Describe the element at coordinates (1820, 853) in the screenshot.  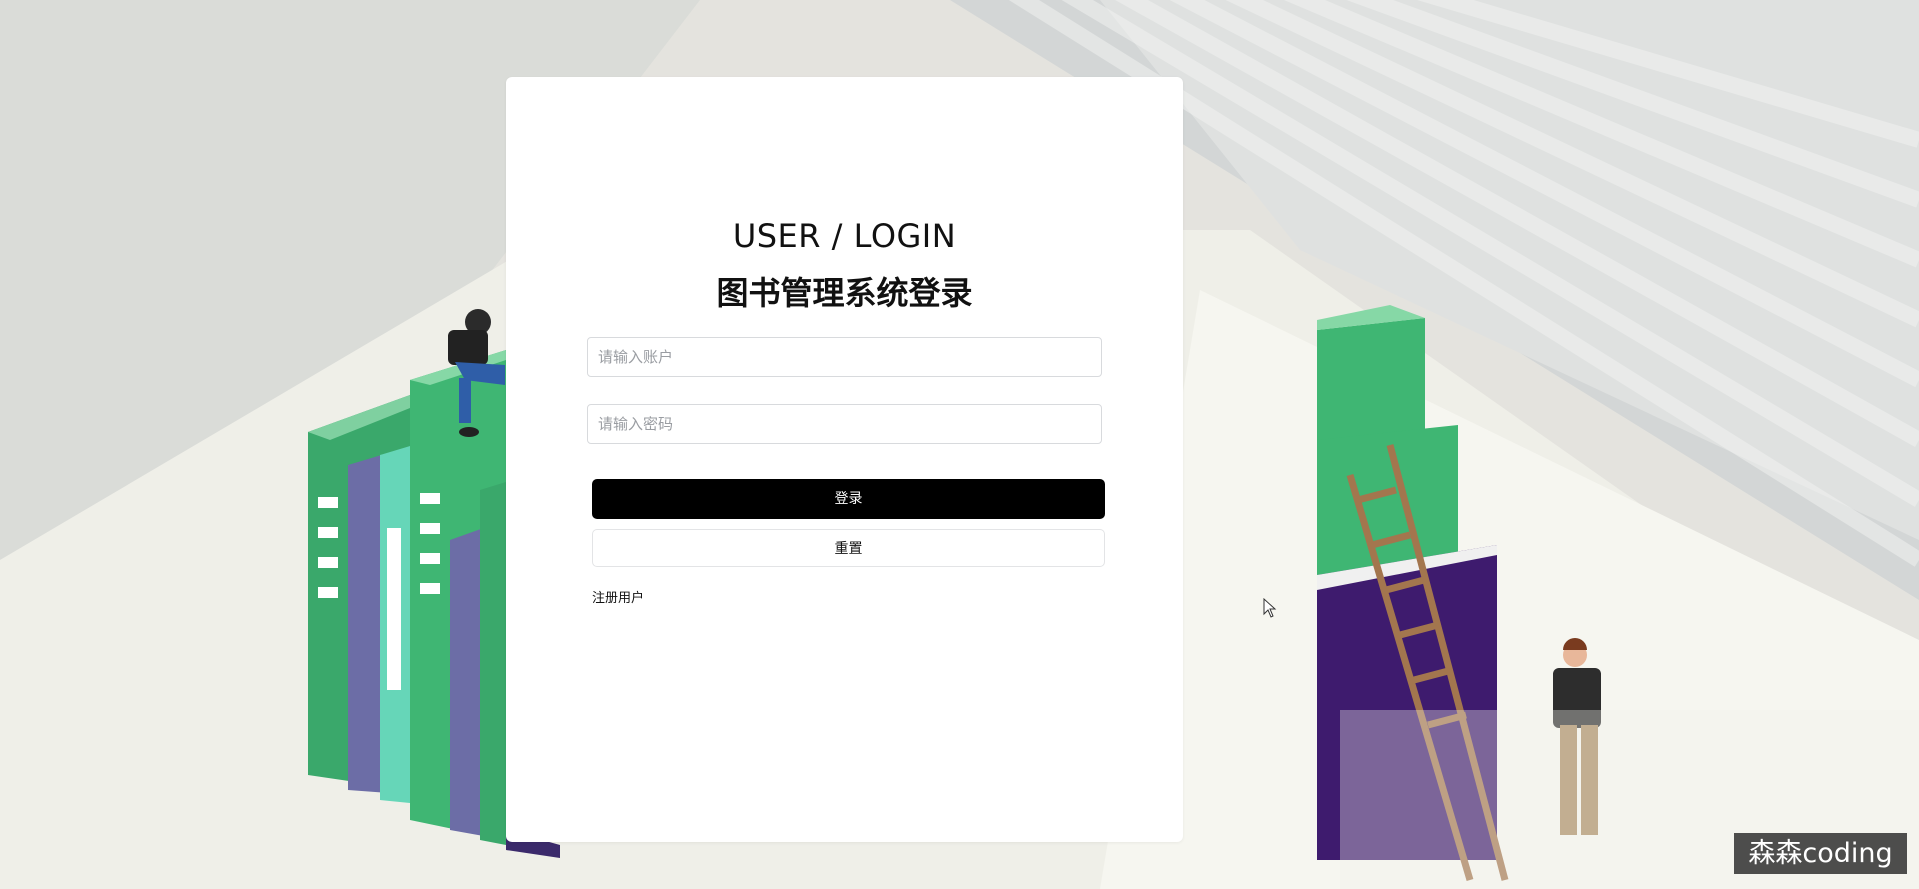
I see `watermark-label: 森森coding` at that location.